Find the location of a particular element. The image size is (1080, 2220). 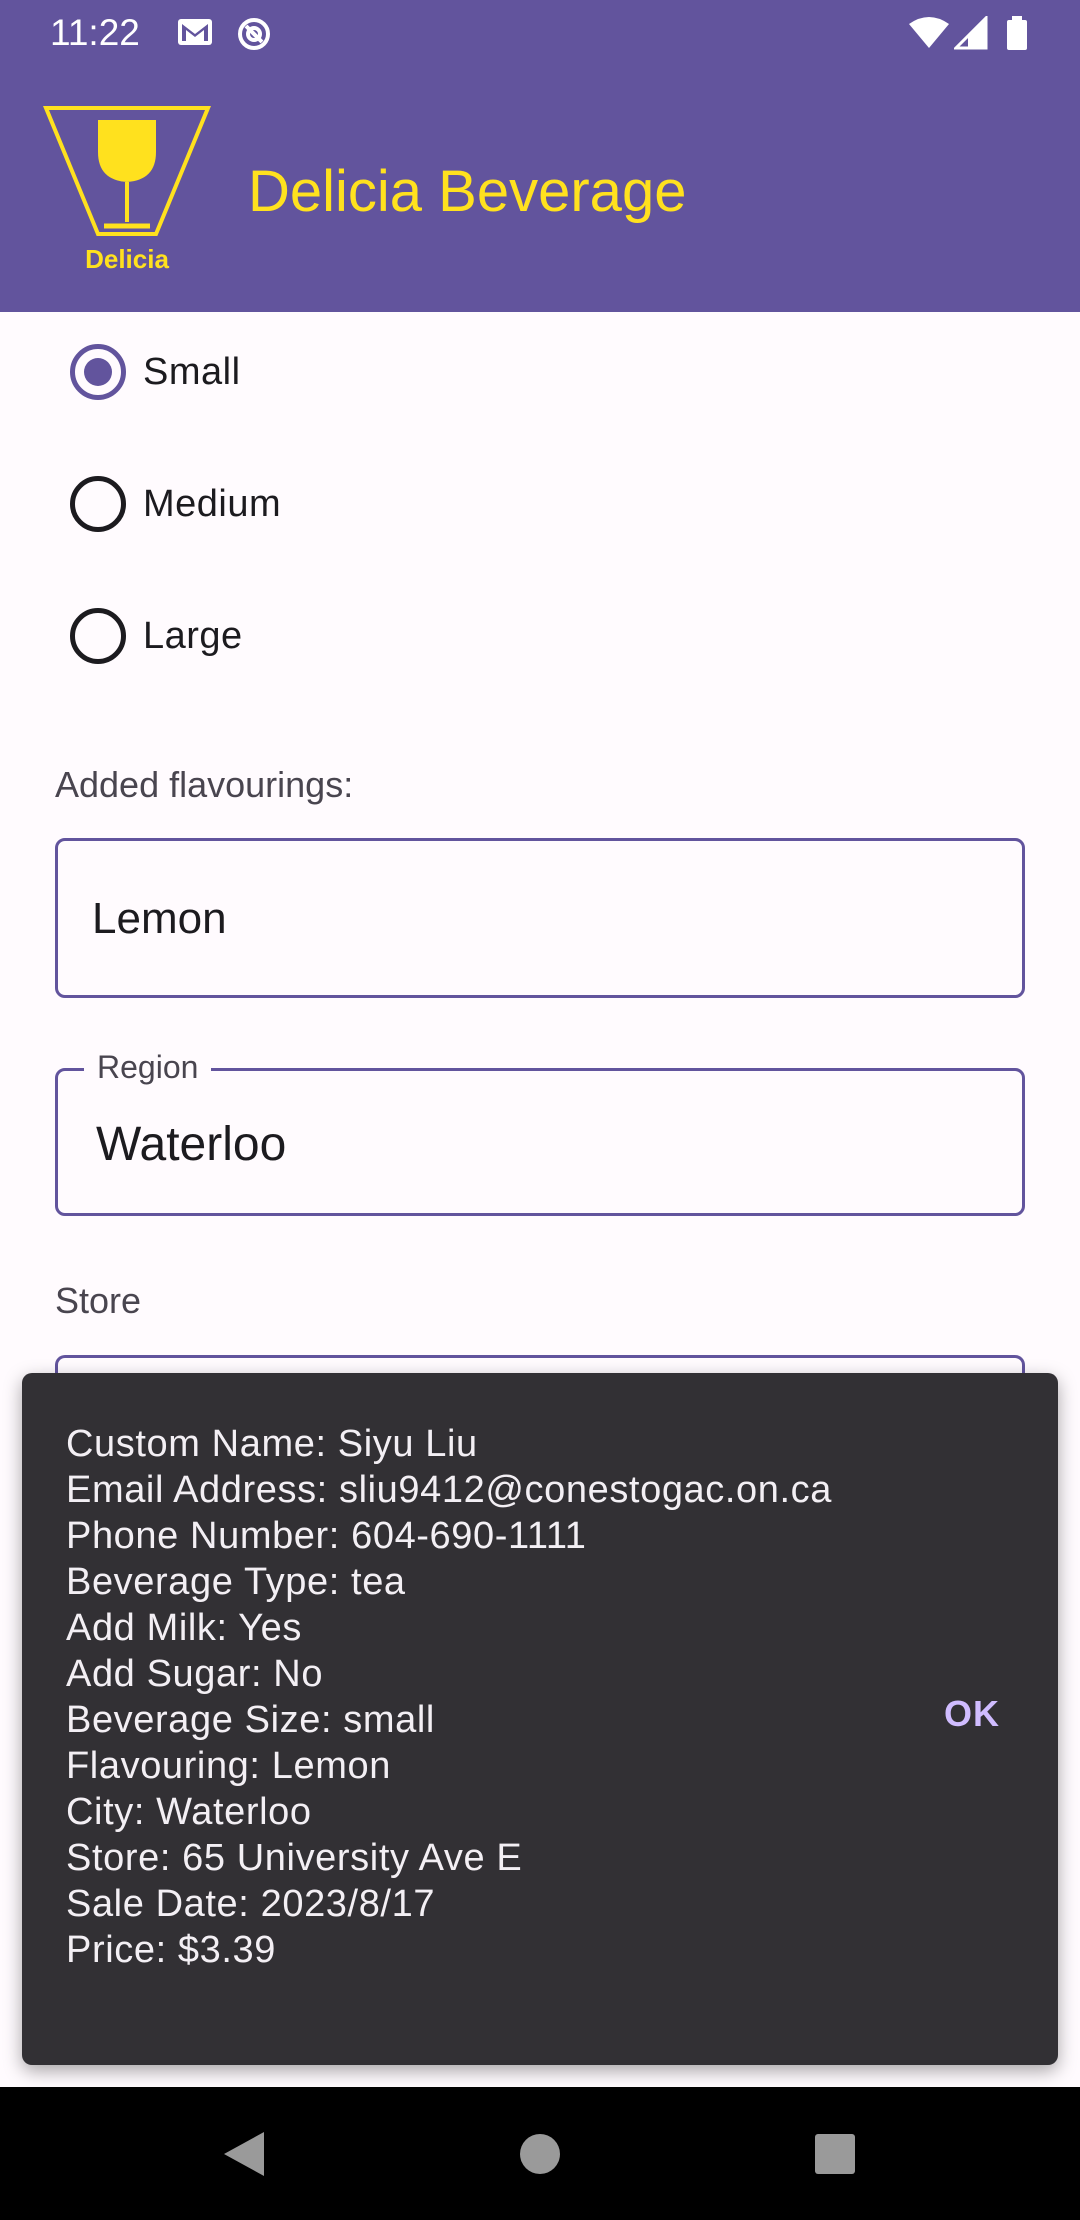

gmail-icon is located at coordinates (195, 34).